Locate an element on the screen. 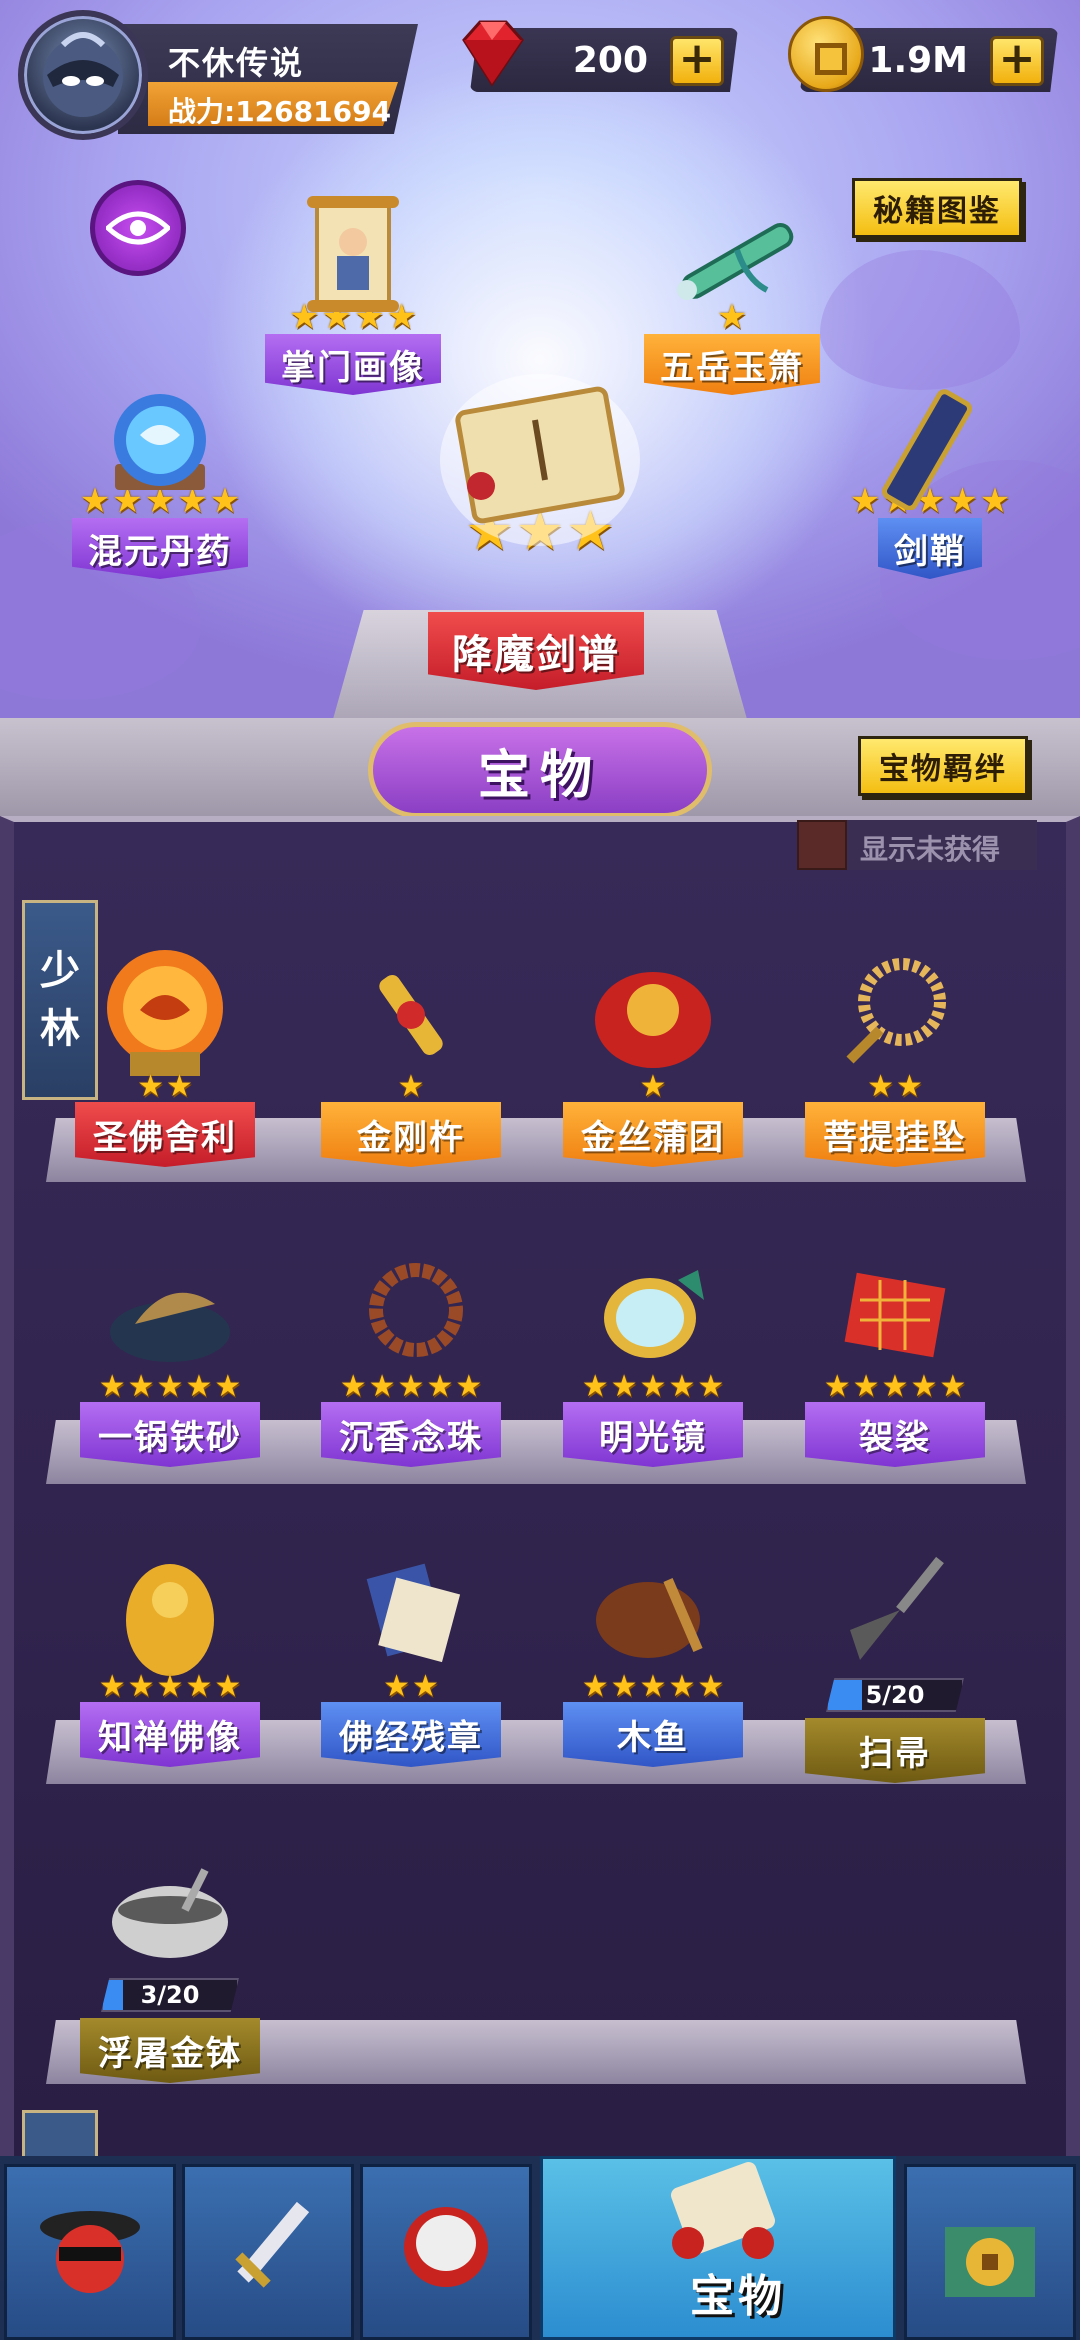  item-label: 金丝蒲团 is located at coordinates (653, 1134).